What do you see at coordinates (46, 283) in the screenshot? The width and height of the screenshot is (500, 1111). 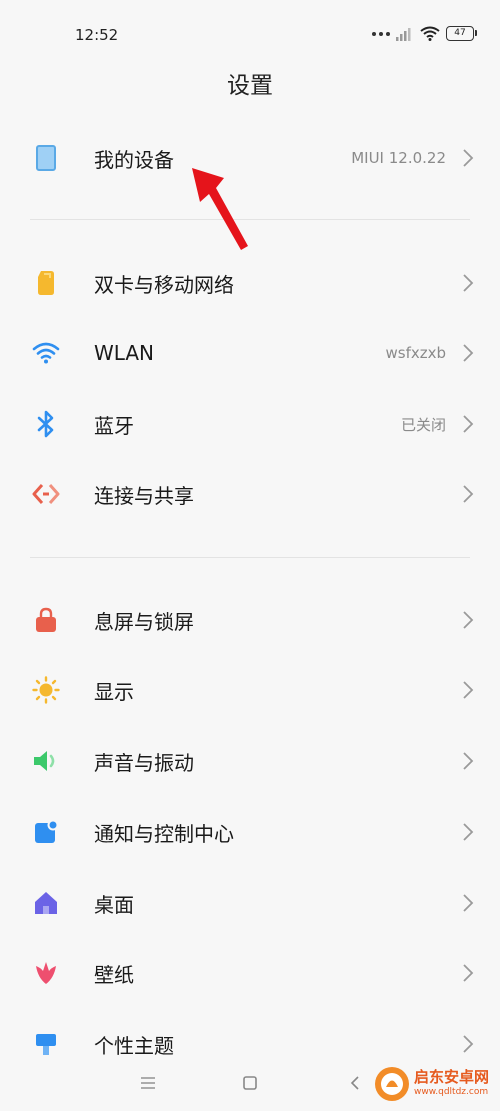 I see `sim-card-icon` at bounding box center [46, 283].